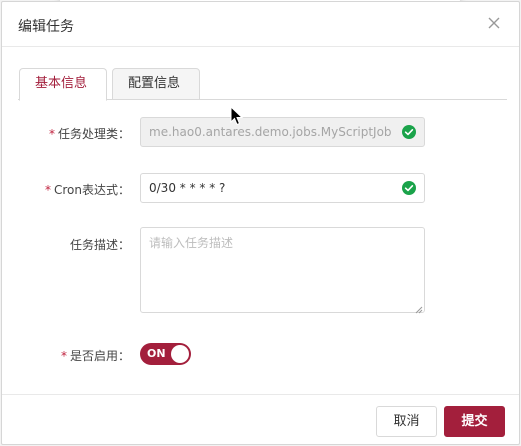 Image resolution: width=521 pixels, height=446 pixels. I want to click on cron-expression-value: 0/30 * * * * ?, so click(187, 188).